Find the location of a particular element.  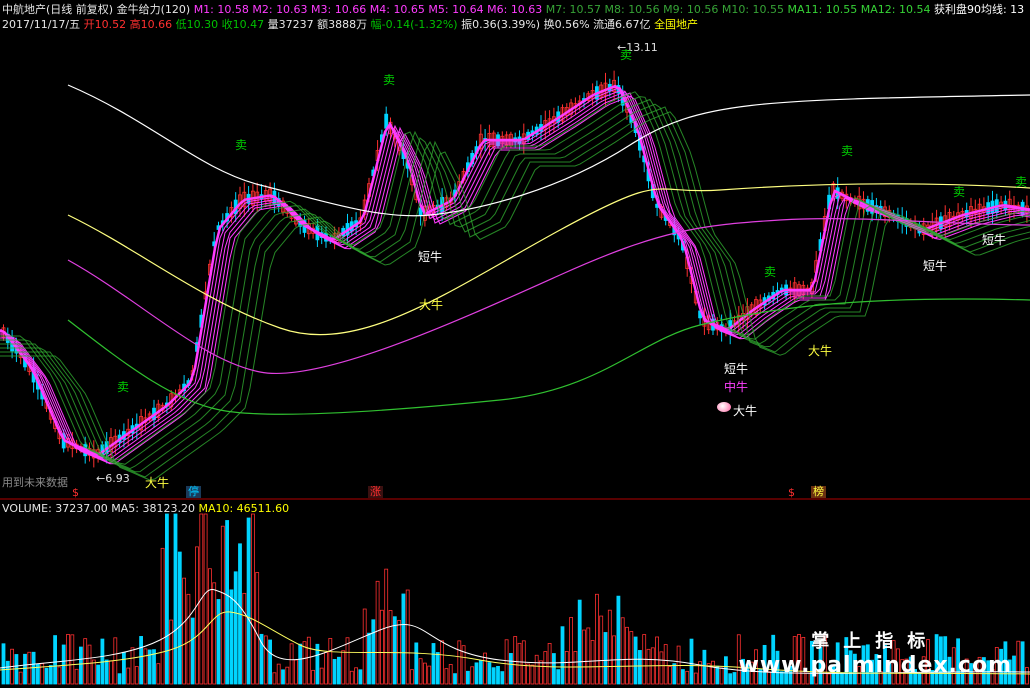

ma-value: MA11: 10.55 is located at coordinates (821, 9).